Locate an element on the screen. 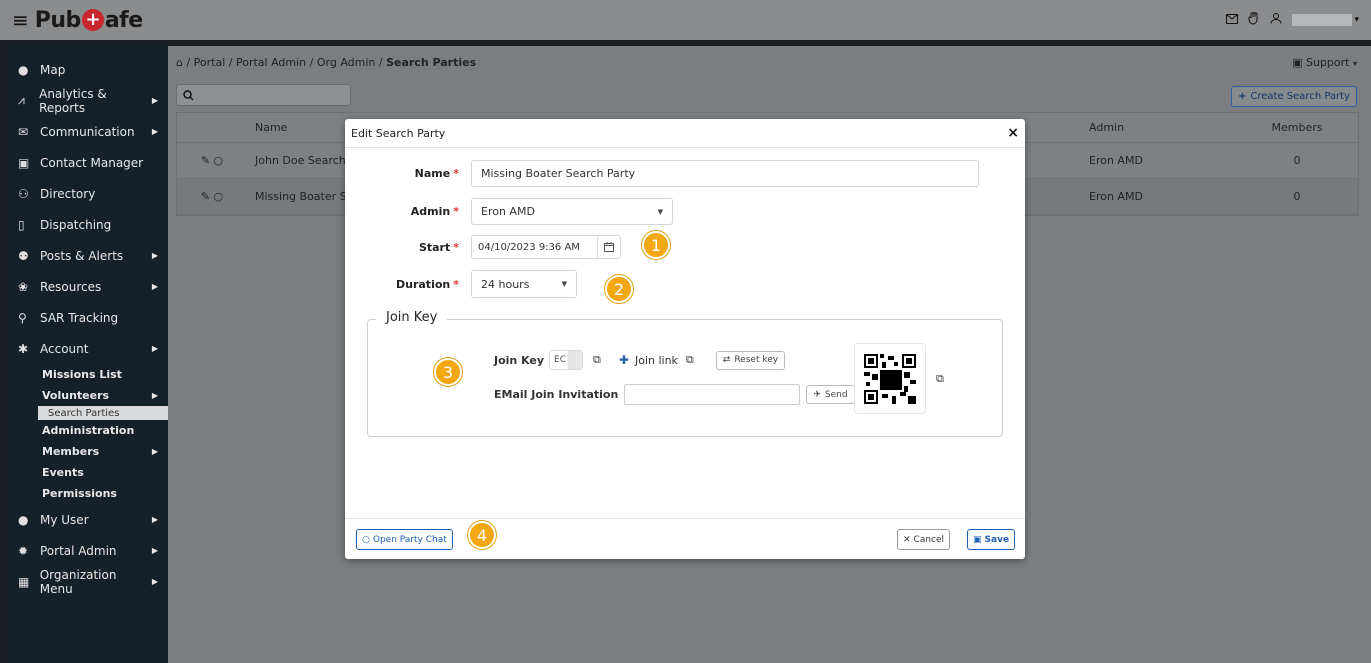 This screenshot has height=663, width=1371. sidebar-item-communication: ✉ Communication ▶ is located at coordinates (88, 131).